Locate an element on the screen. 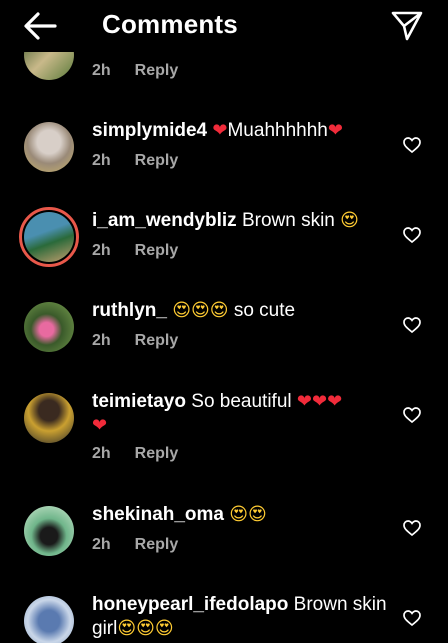 The image size is (448, 643). username: honeypearl_ifedolapo is located at coordinates (190, 604).